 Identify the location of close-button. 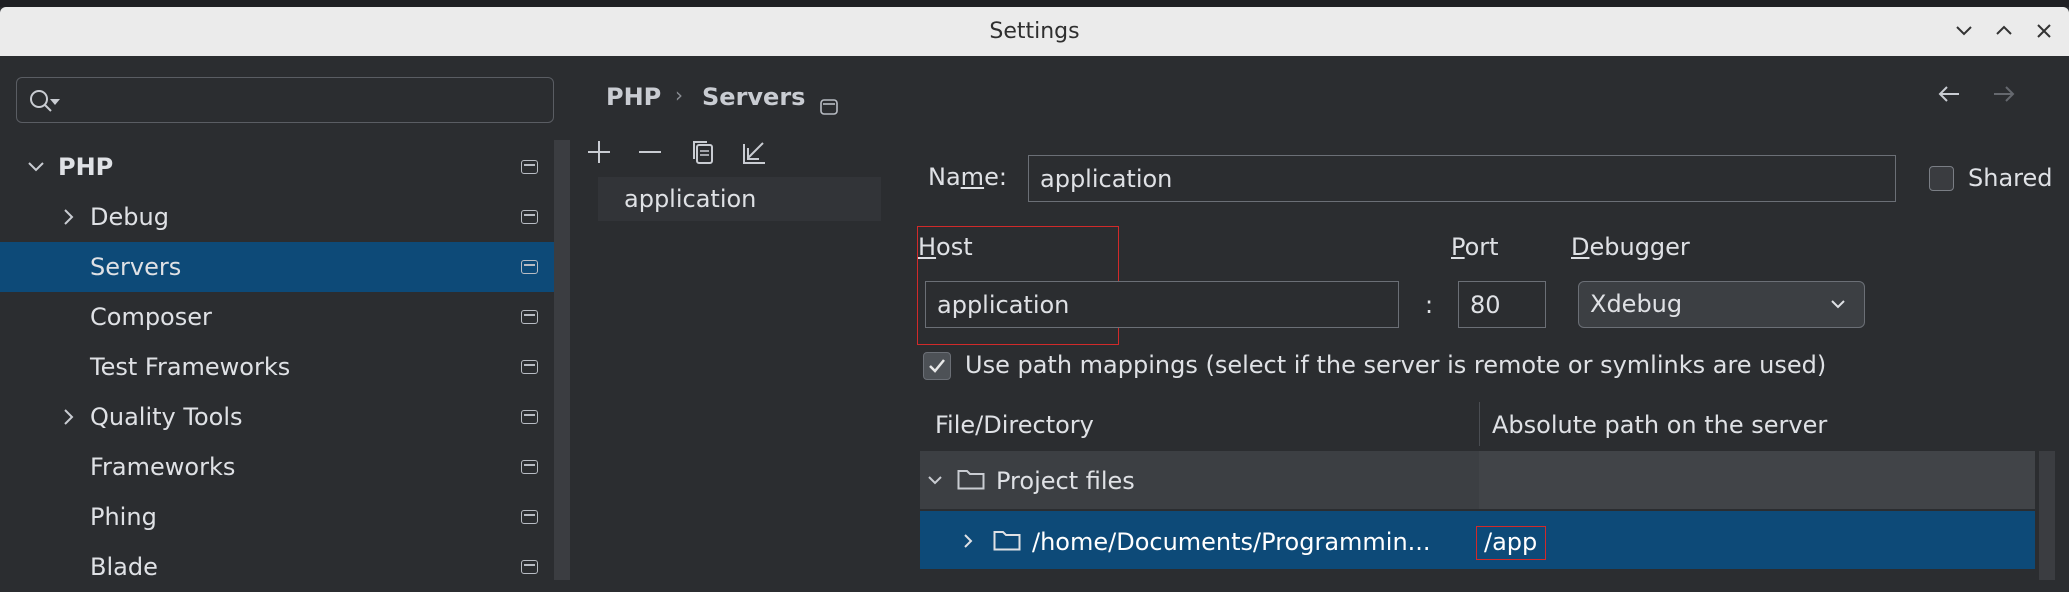
(2044, 31).